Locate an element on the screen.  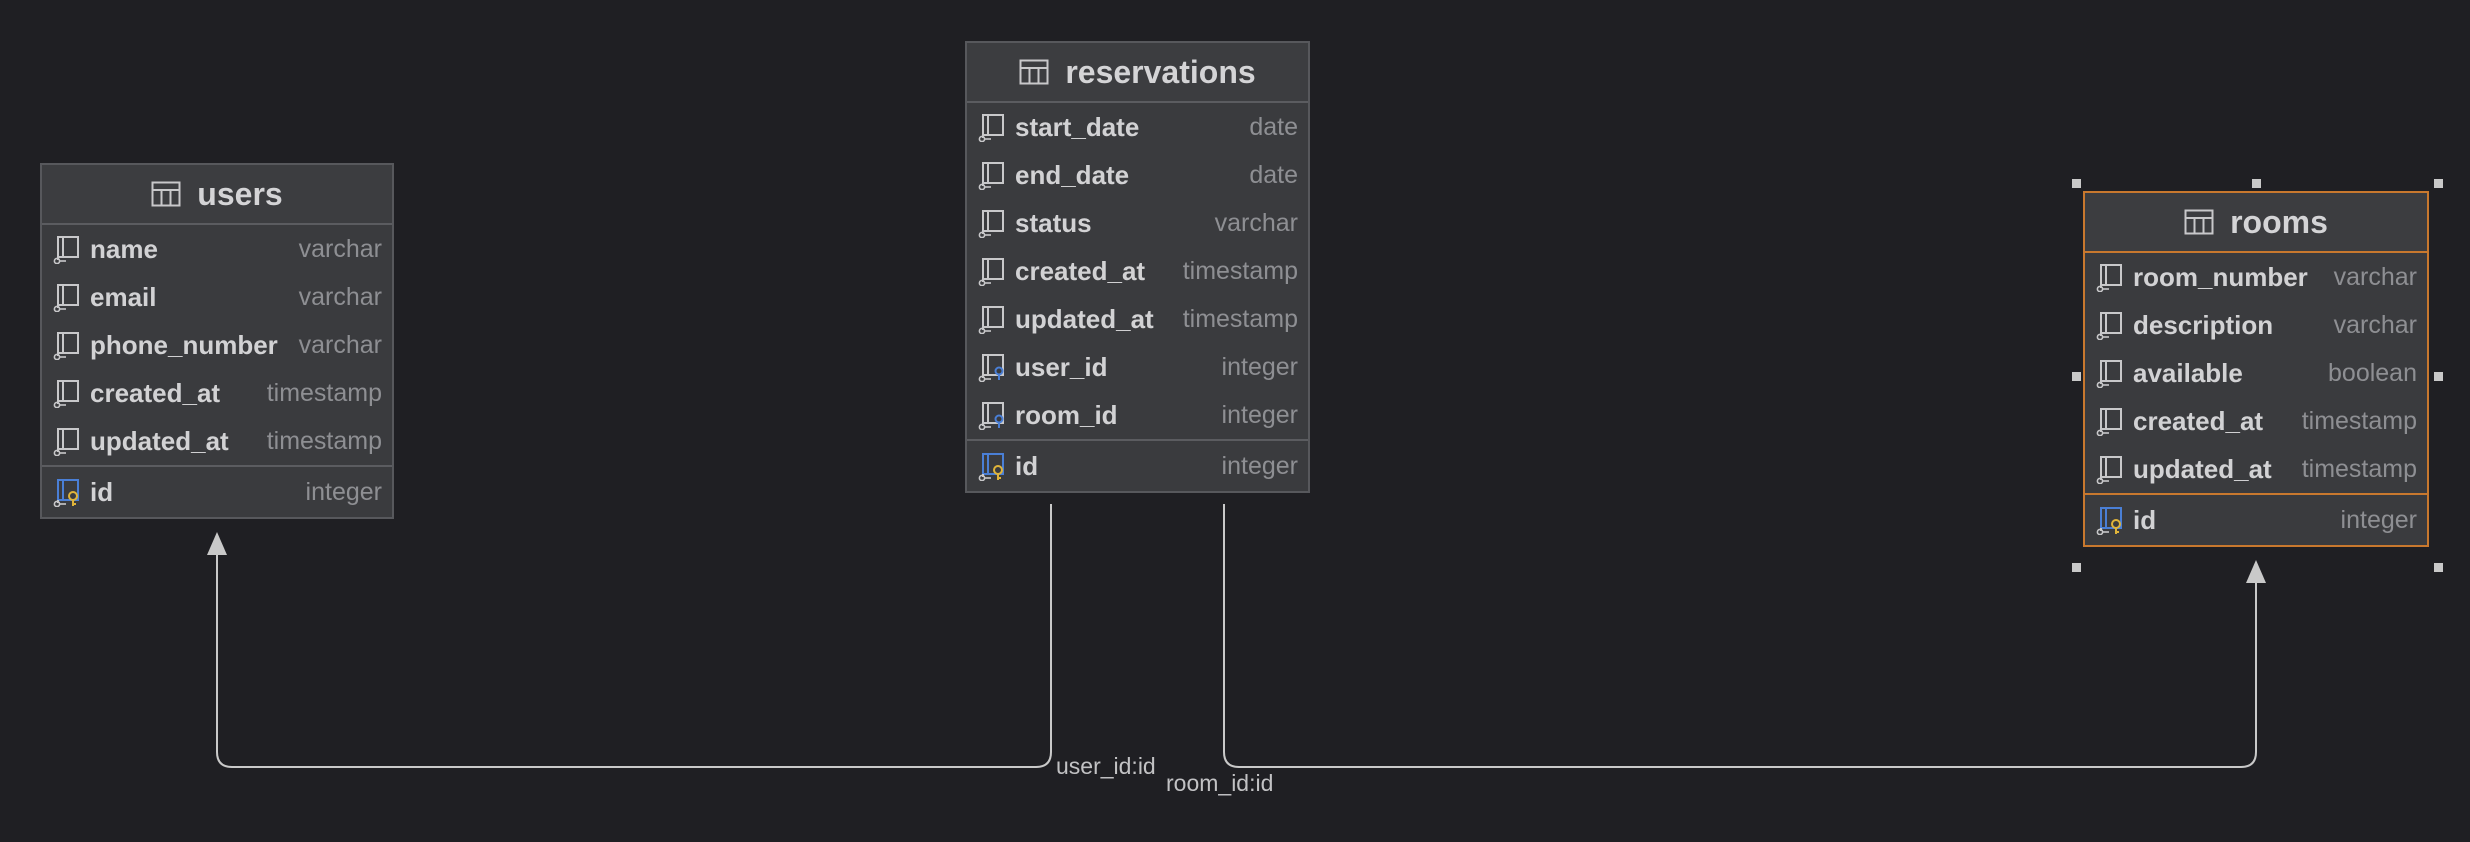
column-row: end_date date is located at coordinates (1137, 175).